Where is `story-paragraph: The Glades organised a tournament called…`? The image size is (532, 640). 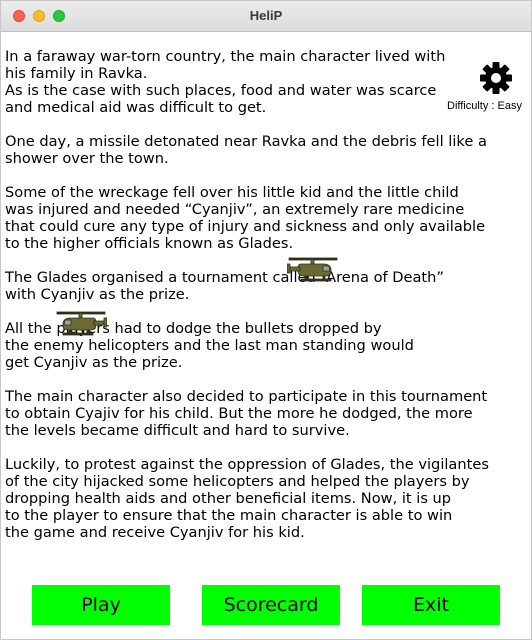
story-paragraph: The Glades organised a tournament called… is located at coordinates (224, 286).